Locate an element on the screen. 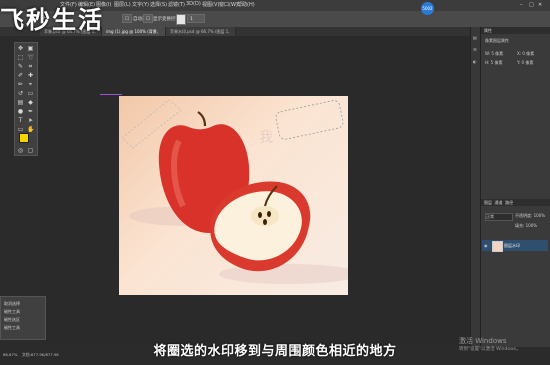  dodge-tool: ● is located at coordinates (20, 111).